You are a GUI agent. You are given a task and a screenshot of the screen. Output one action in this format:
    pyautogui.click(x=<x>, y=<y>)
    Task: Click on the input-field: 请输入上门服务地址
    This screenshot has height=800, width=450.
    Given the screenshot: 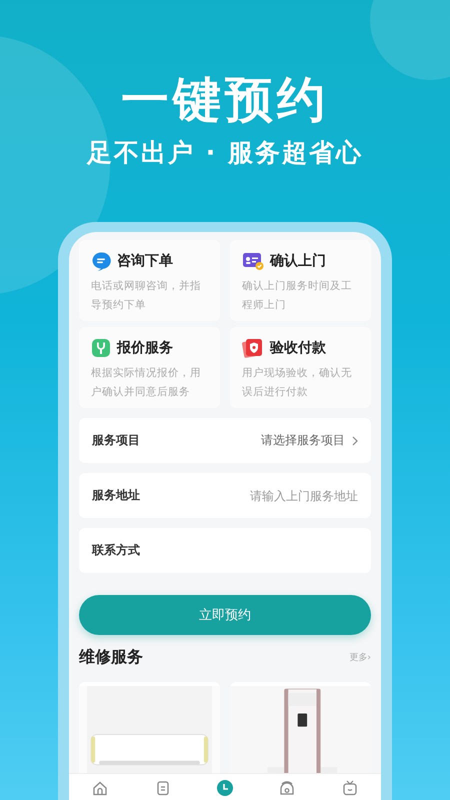 What is the action you would take?
    pyautogui.click(x=293, y=495)
    